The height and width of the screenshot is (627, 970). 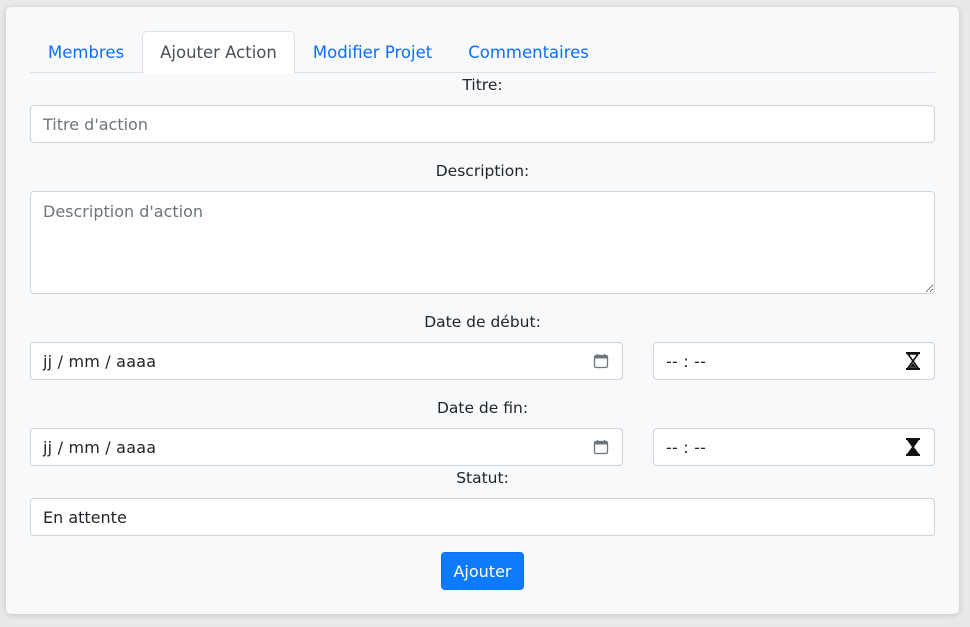 I want to click on start-time-input: --, so click(x=794, y=361).